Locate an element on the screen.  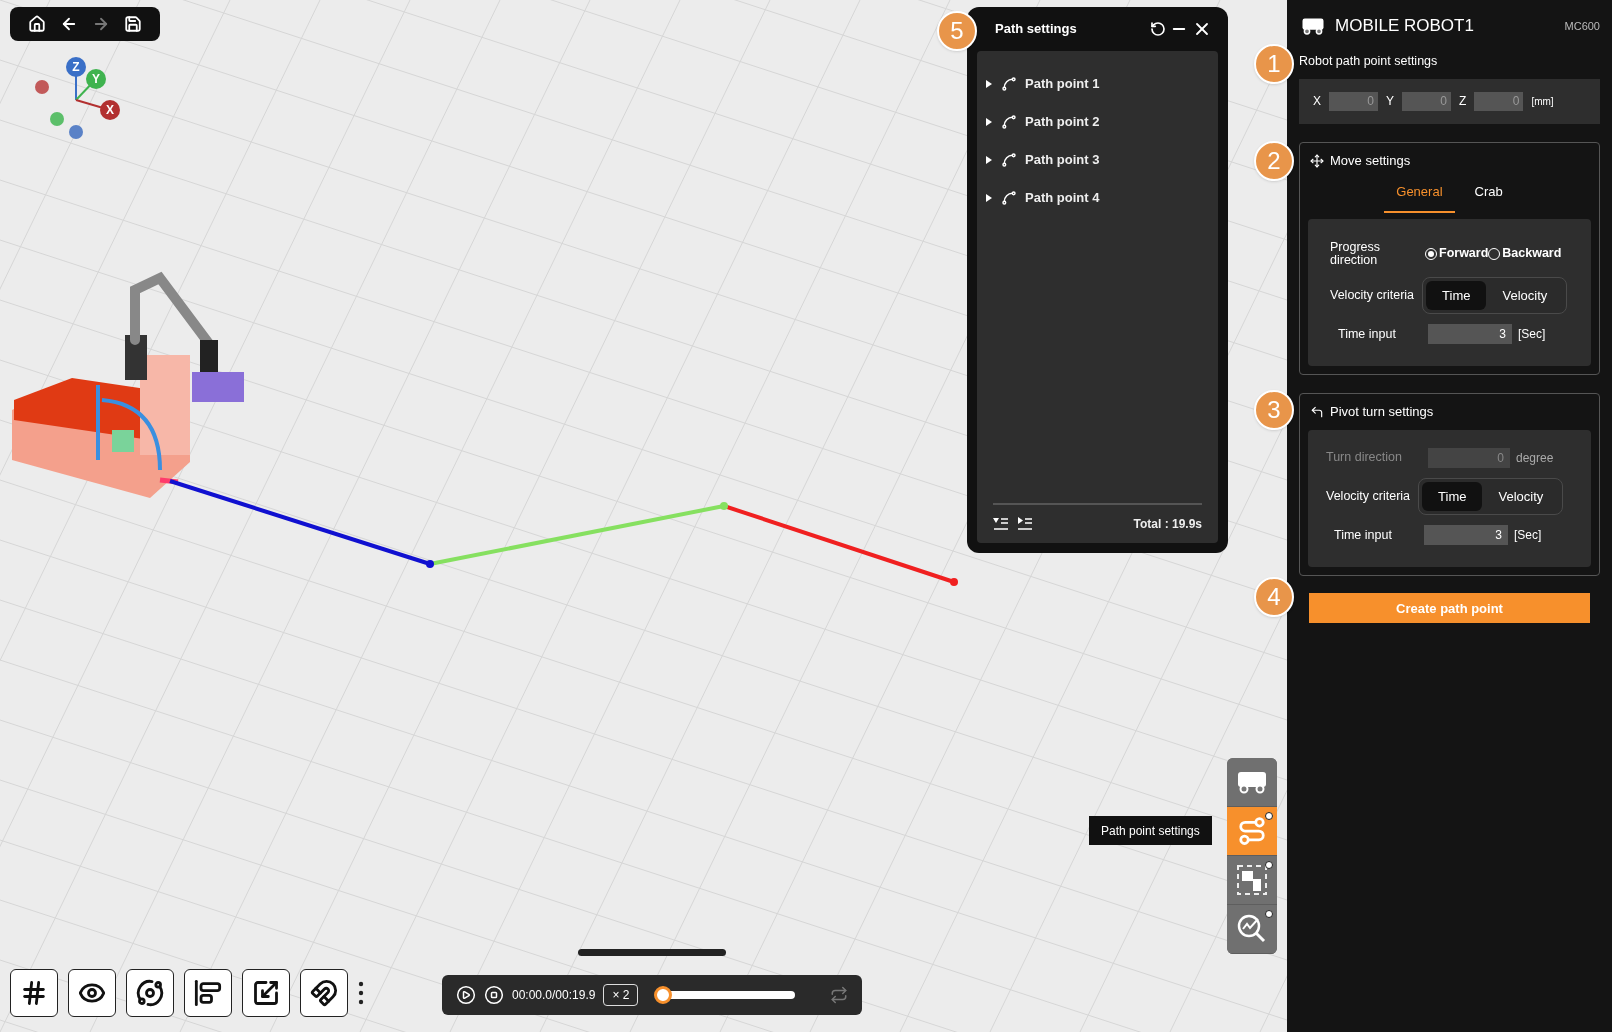
radio-option: Forward is located at coordinates (1457, 254).